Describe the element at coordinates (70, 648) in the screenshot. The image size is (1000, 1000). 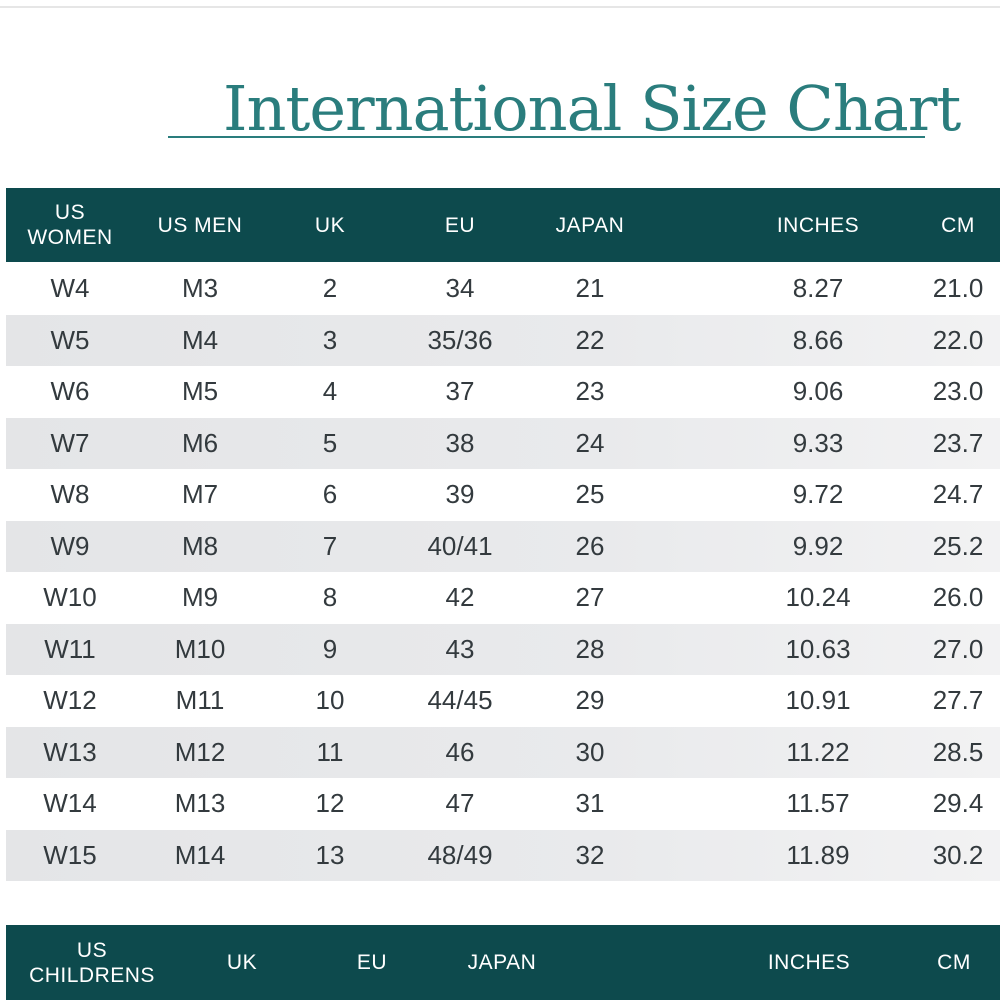
I see `cell-us-women: W11` at that location.